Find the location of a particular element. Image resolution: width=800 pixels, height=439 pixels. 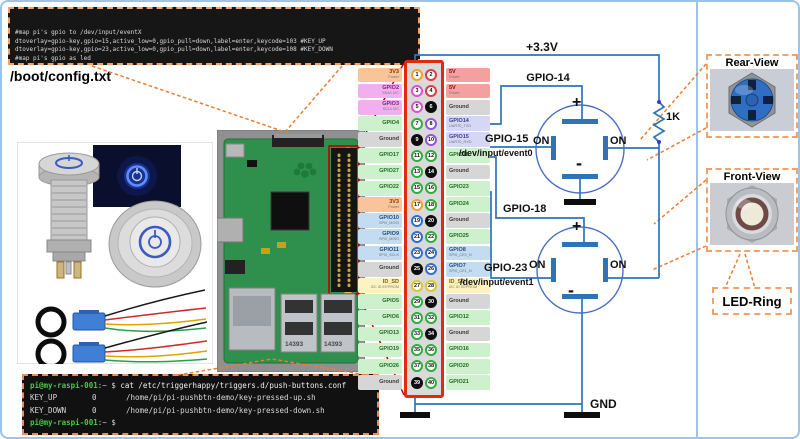

gpio-pin-4: 4 is located at coordinates (431, 91).